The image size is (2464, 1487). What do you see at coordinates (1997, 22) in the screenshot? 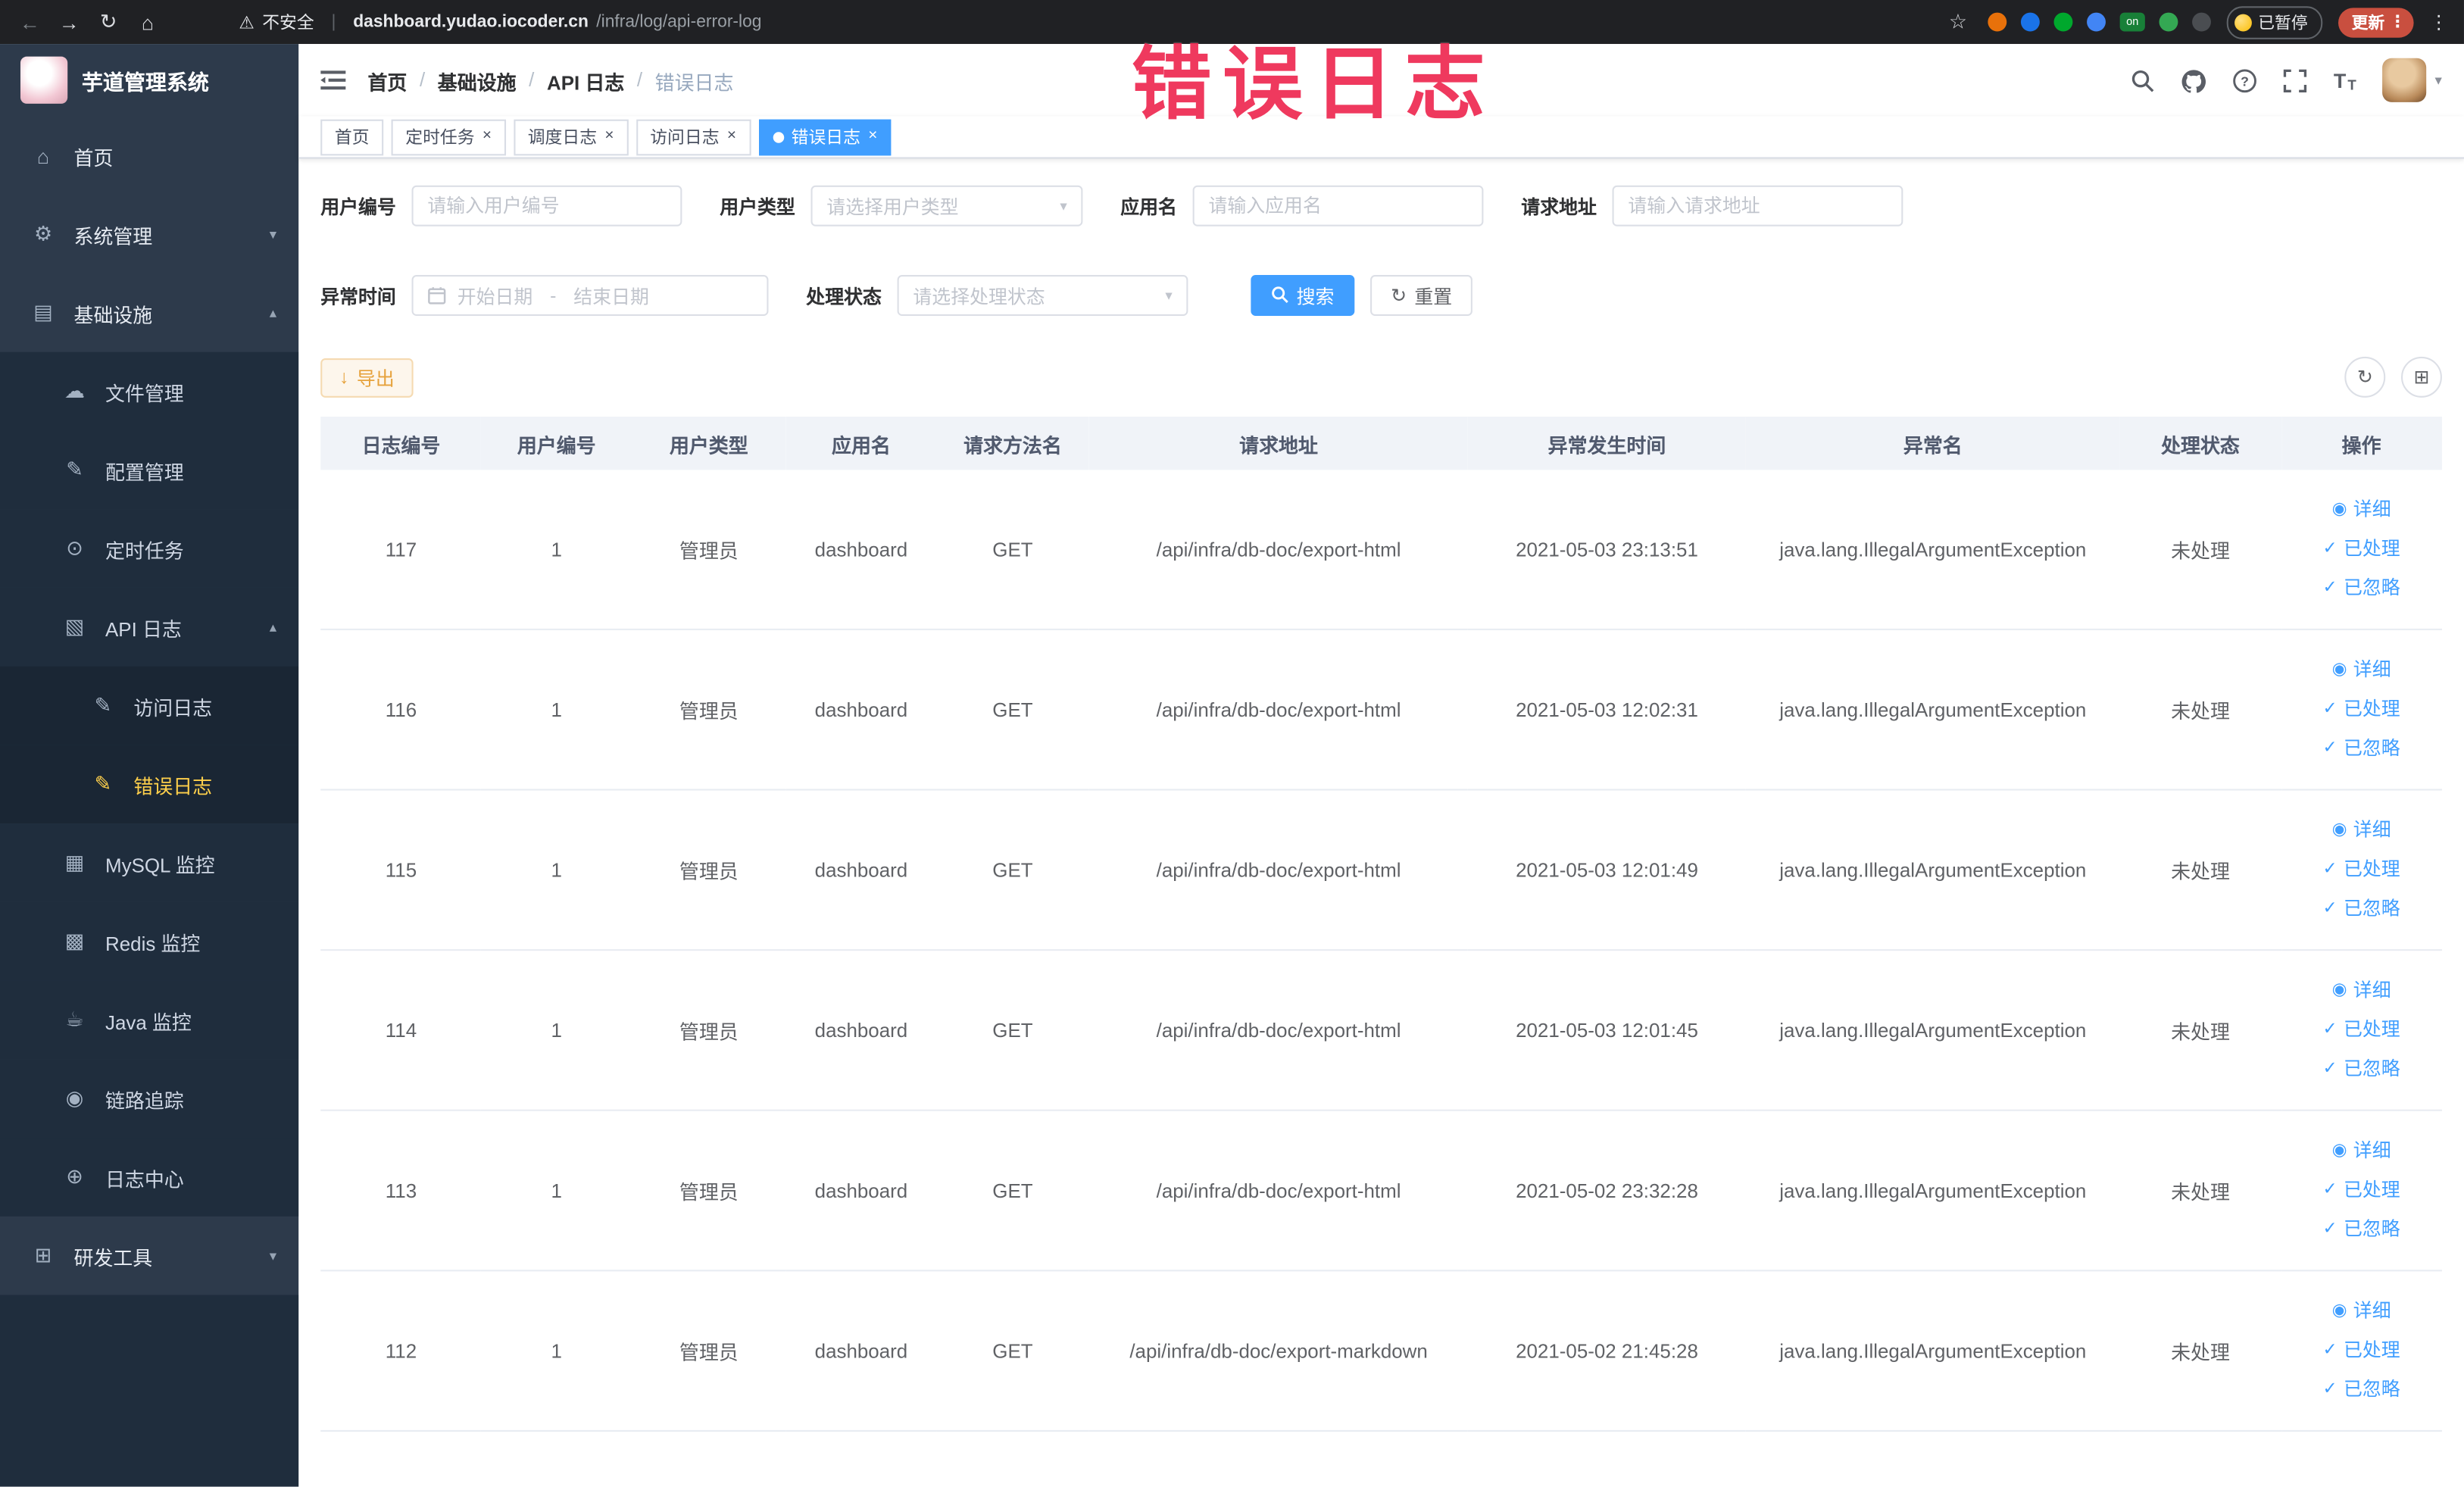
I see `extension-icon-orange` at bounding box center [1997, 22].